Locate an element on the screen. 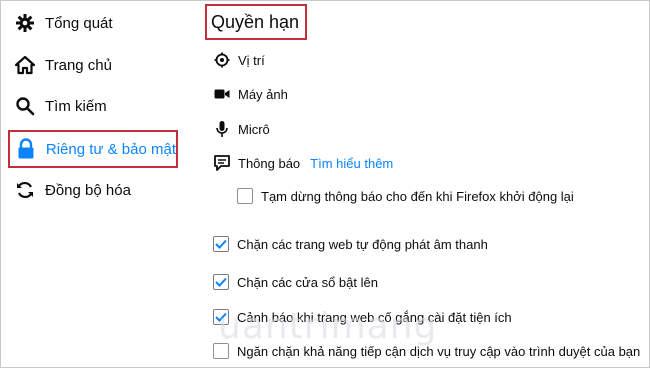  permission-camera: Máy ảnh is located at coordinates (250, 94).